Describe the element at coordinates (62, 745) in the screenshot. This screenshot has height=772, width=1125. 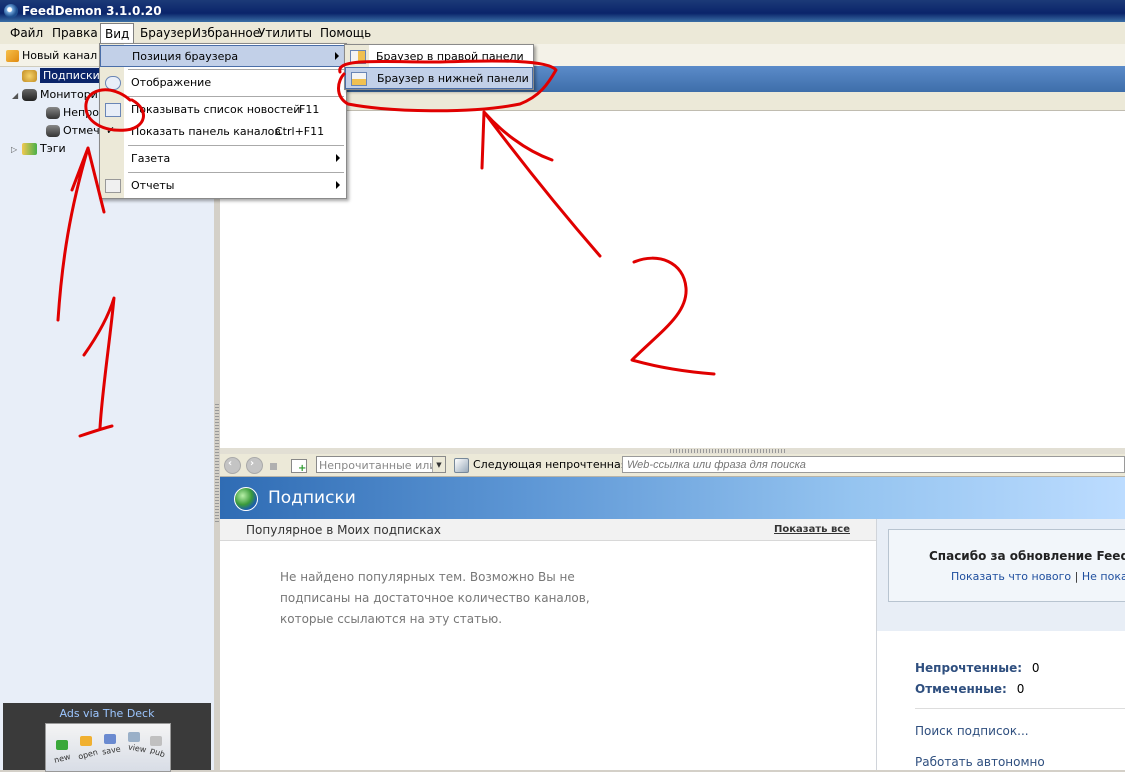
I see `new-icon` at that location.